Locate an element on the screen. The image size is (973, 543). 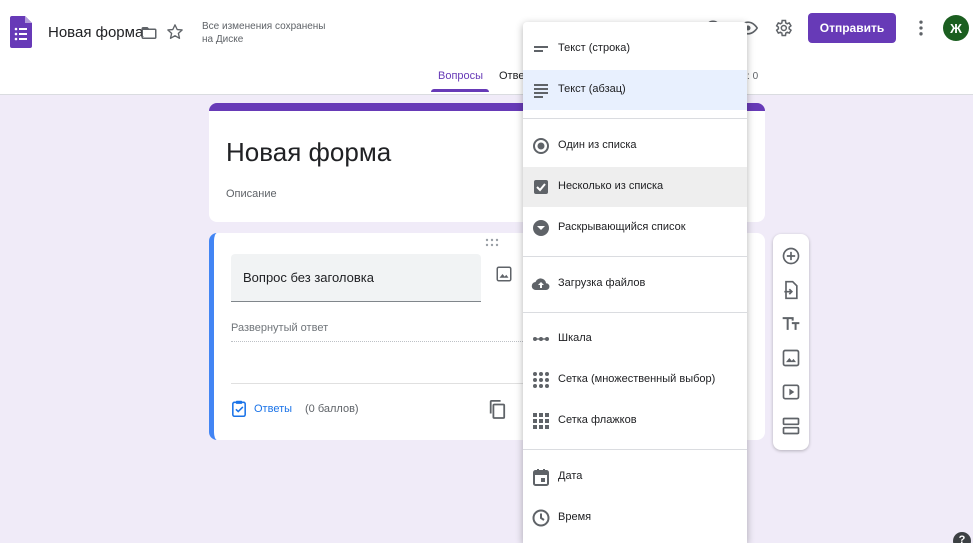
menu-item-label: Раскрывающийся список is located at coordinates (622, 227).